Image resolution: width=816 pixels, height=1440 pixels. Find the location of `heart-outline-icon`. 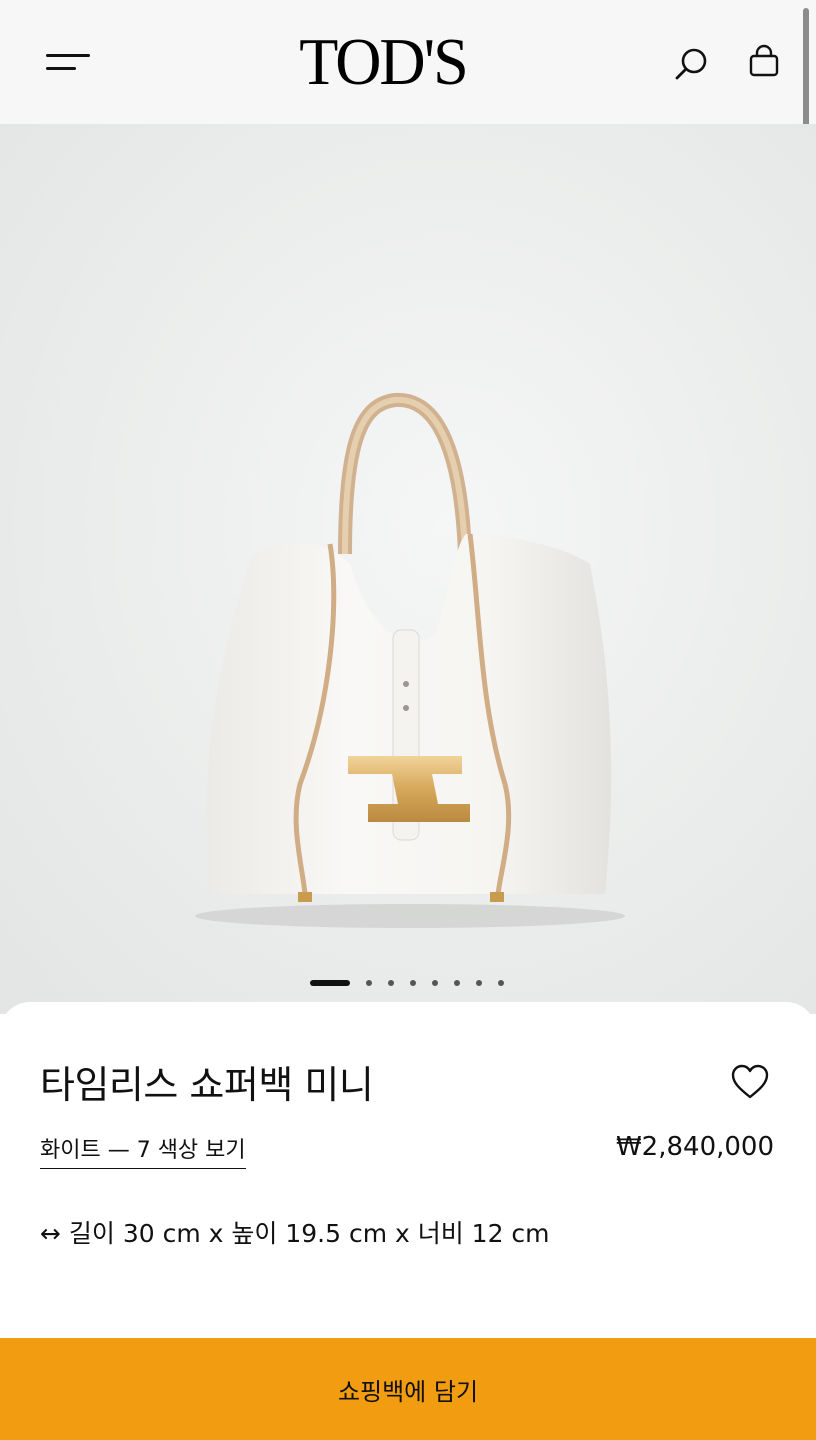

heart-outline-icon is located at coordinates (750, 1081).